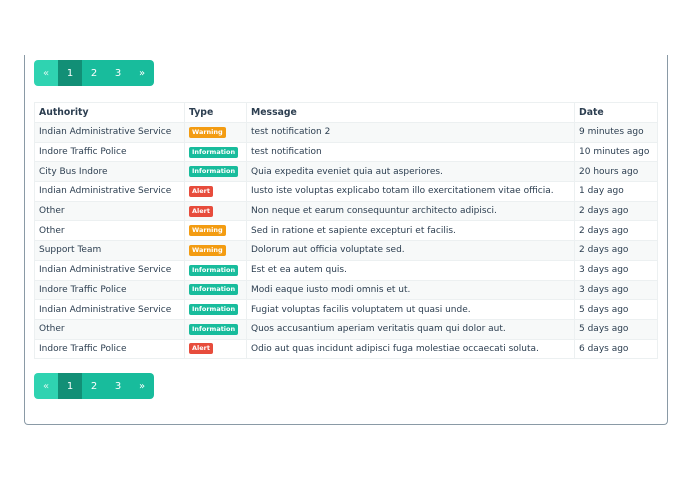 Image resolution: width=695 pixels, height=494 pixels. Describe the element at coordinates (215, 112) in the screenshot. I see `column-header-type: Type` at that location.